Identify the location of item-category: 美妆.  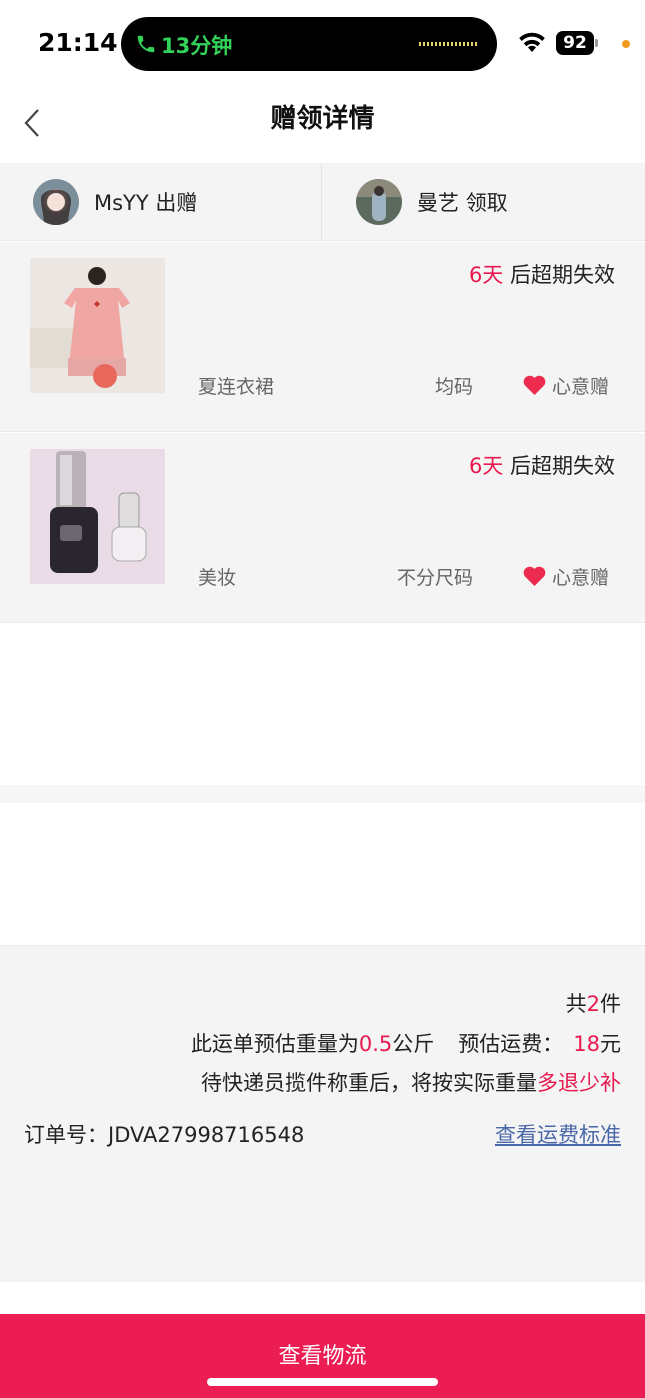
(217, 578).